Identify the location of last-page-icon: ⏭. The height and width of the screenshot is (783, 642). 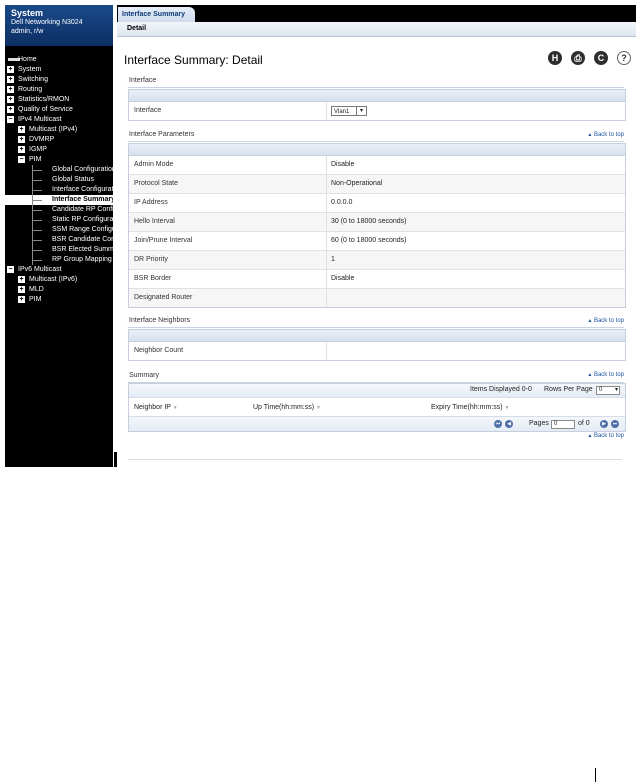
(615, 424).